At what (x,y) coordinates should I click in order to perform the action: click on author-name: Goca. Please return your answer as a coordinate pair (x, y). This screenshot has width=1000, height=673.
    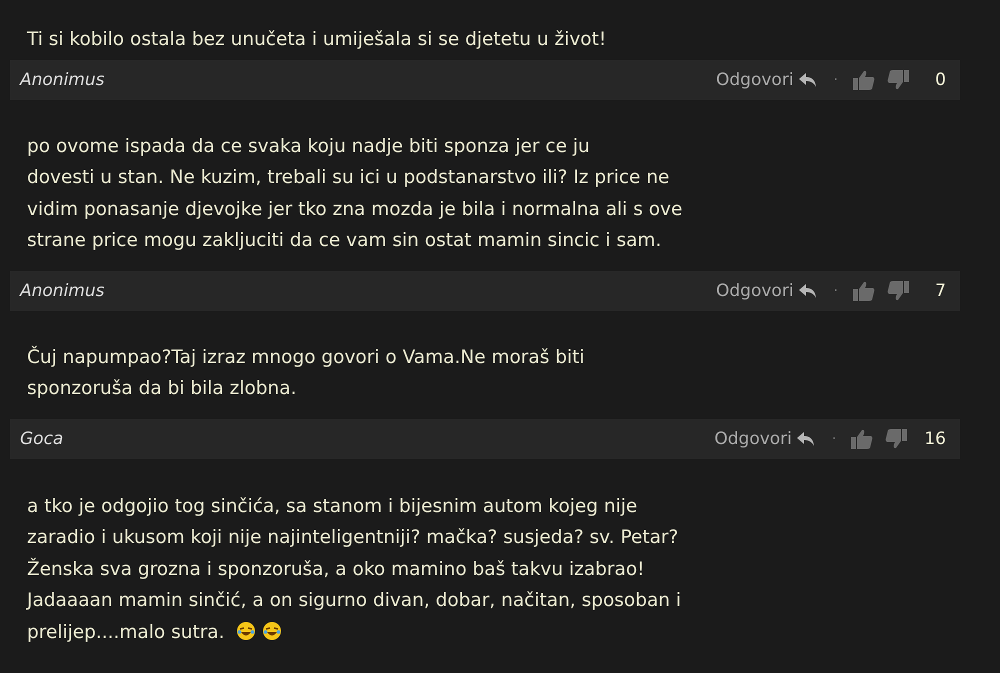
    Looking at the image, I should click on (42, 438).